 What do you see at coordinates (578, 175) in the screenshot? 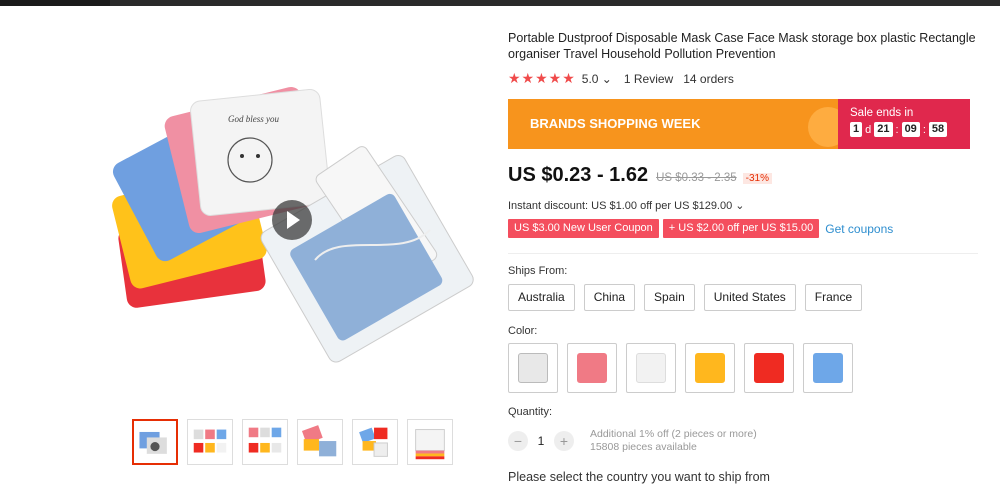
I see `current-price: US $0.23 - 1.62` at bounding box center [578, 175].